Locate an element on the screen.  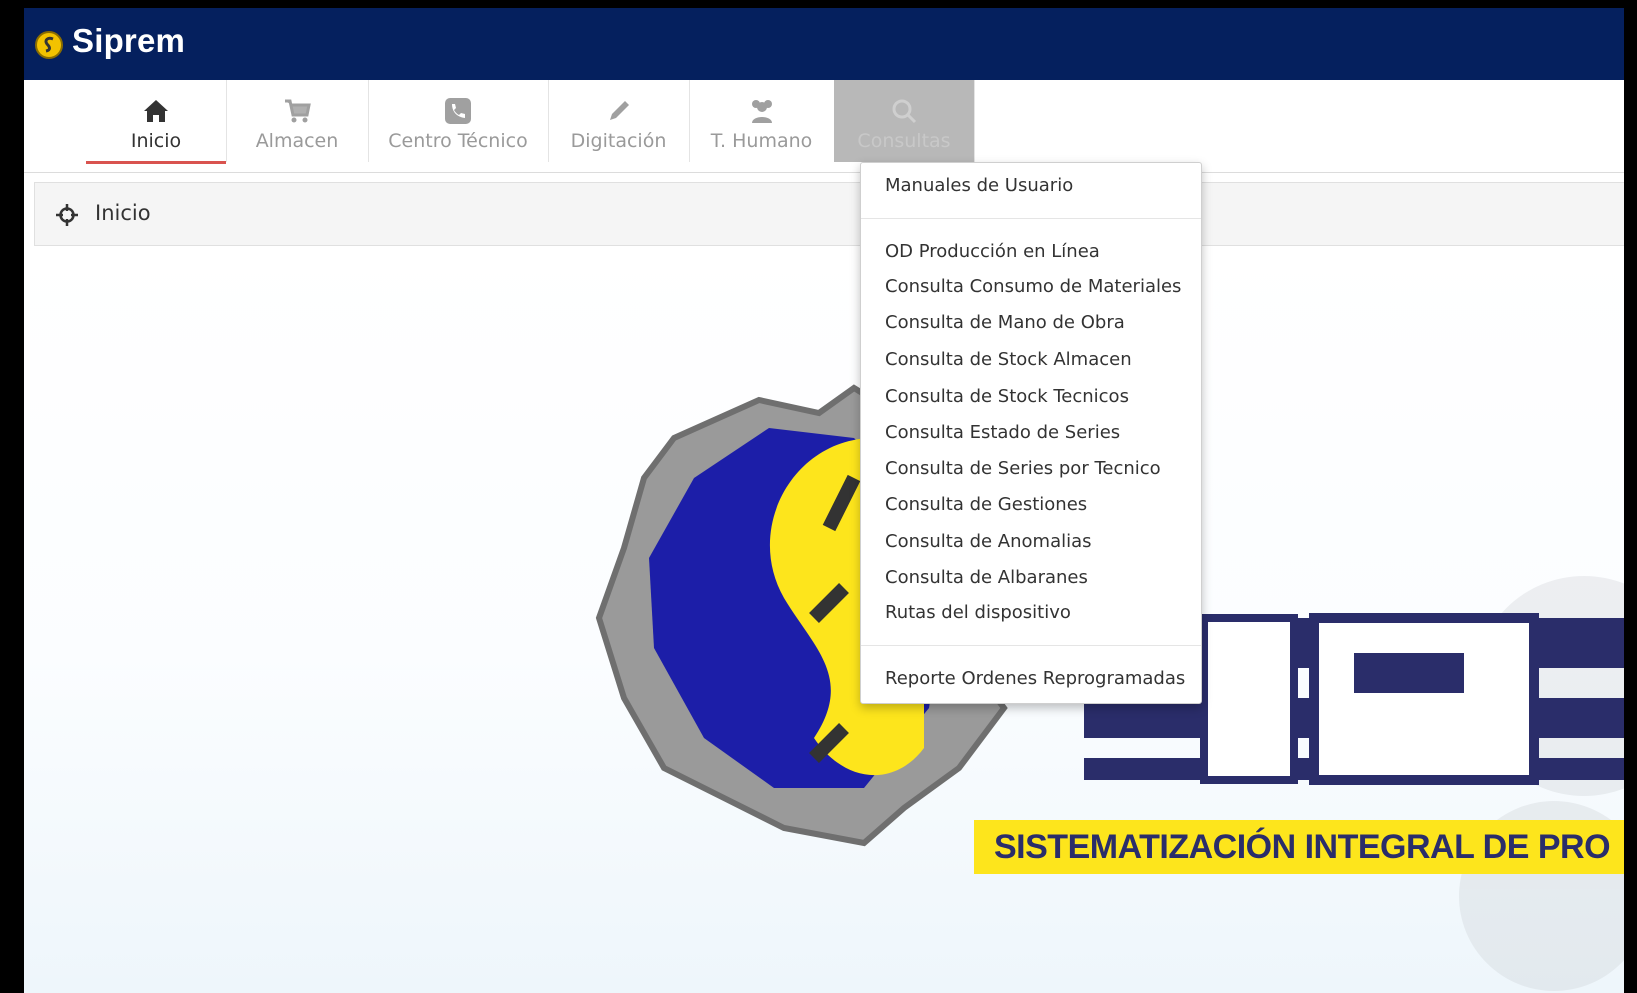
menu-item-mano-obra: Consulta de Mano de Obra is located at coordinates (1031, 323).